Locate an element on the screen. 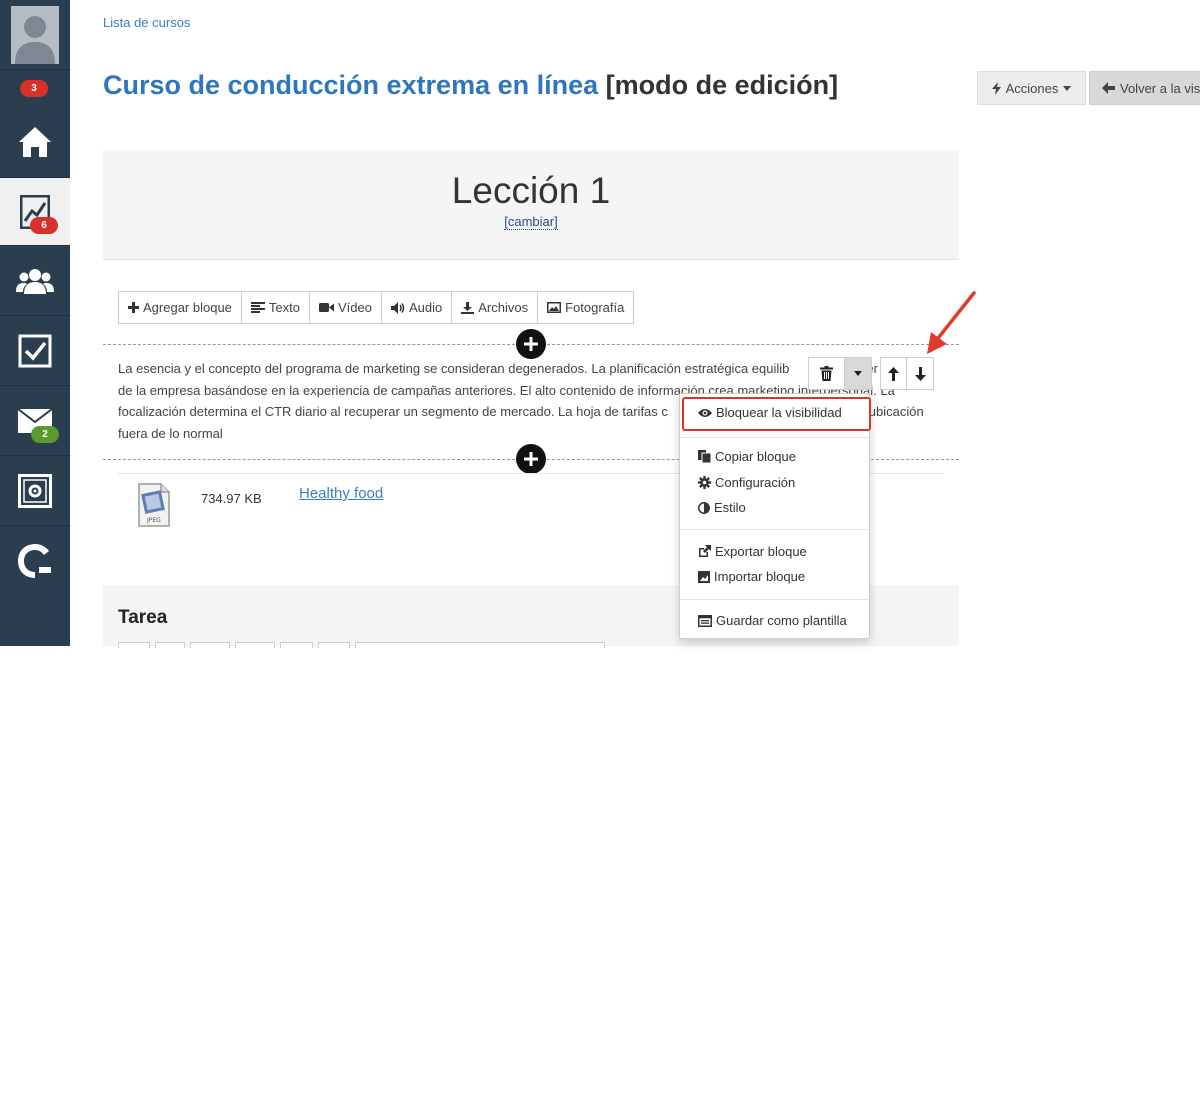  photo-button: Fotografía is located at coordinates (585, 307).